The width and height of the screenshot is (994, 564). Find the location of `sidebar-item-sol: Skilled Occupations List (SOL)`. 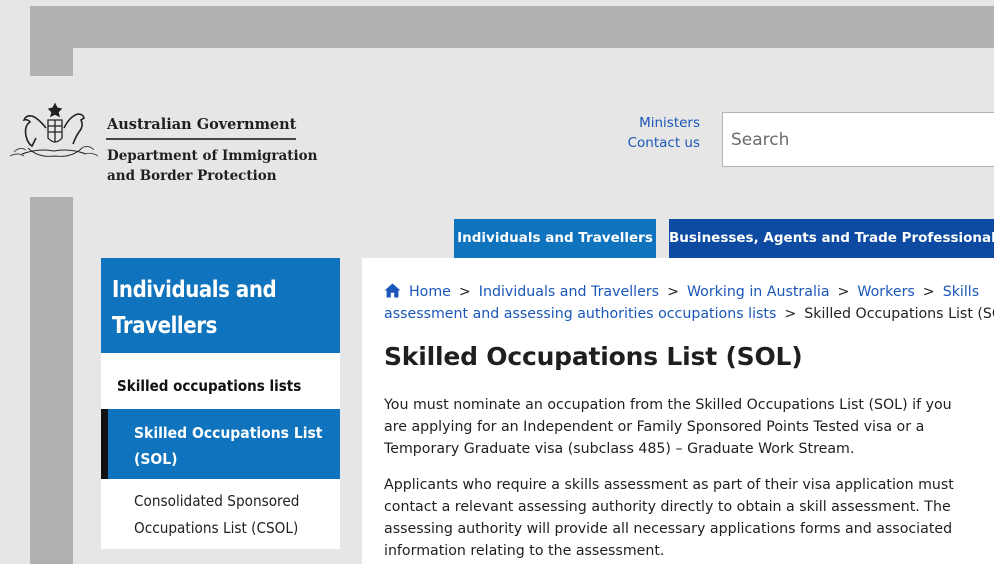

sidebar-item-sol: Skilled Occupations List (SOL) is located at coordinates (220, 444).